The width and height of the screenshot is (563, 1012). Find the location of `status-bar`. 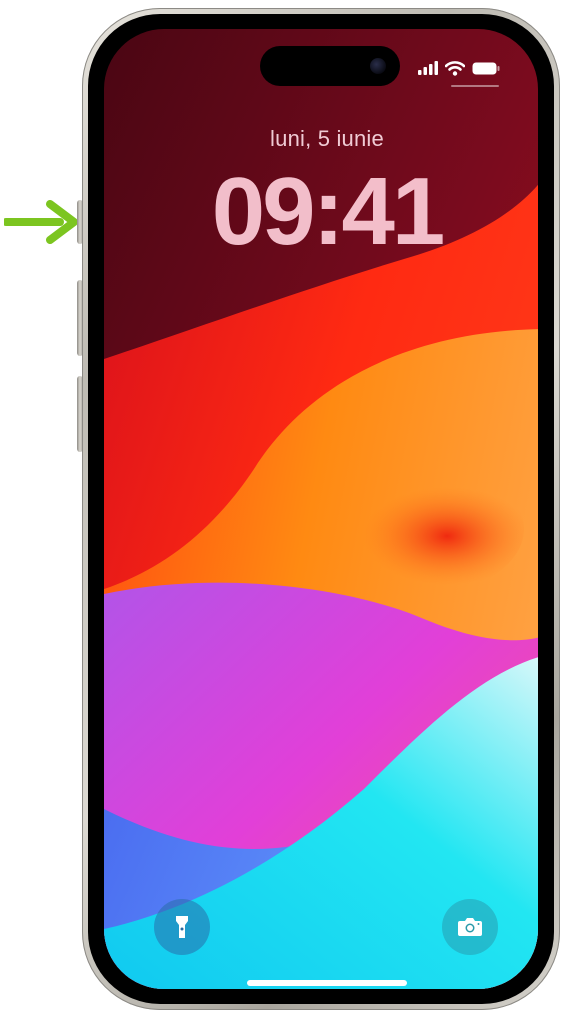

status-bar is located at coordinates (459, 68).